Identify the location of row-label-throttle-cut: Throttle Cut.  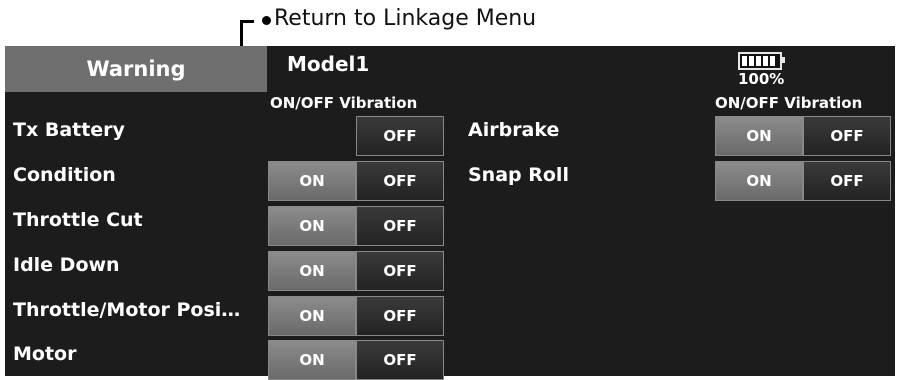
(78, 220).